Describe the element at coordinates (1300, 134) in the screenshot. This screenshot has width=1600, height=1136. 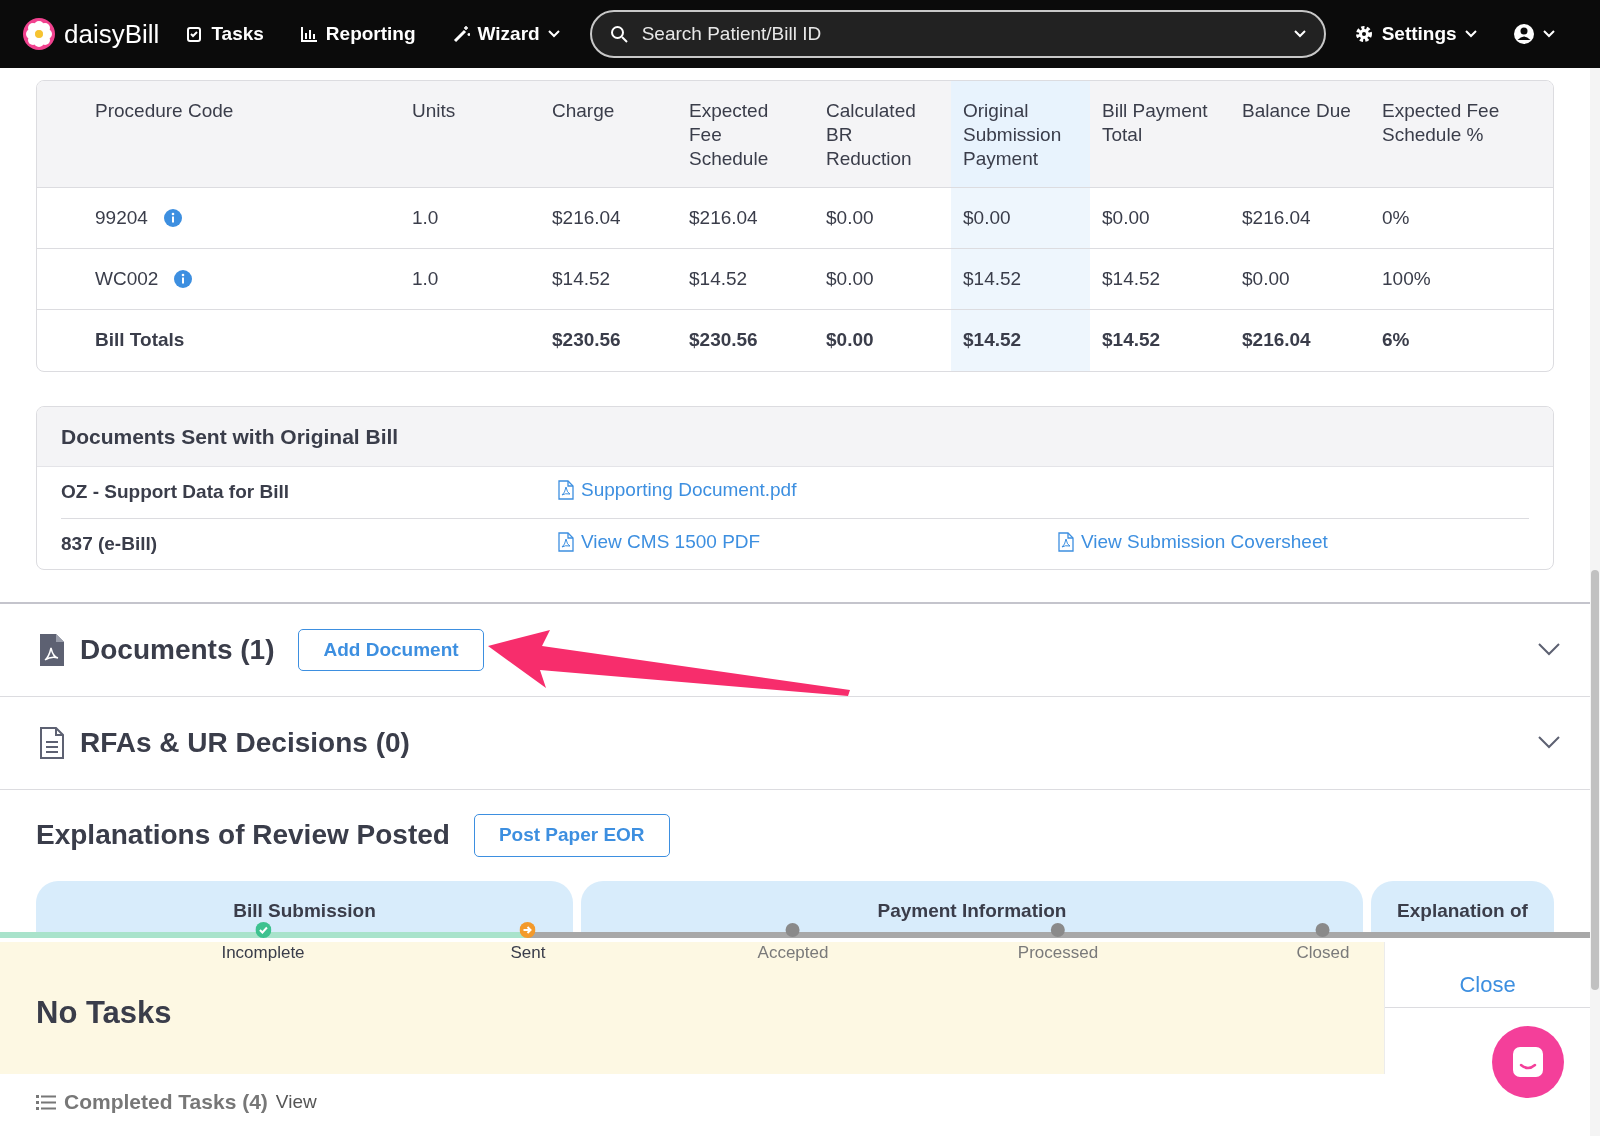
I see `column-header: Balance Due` at that location.